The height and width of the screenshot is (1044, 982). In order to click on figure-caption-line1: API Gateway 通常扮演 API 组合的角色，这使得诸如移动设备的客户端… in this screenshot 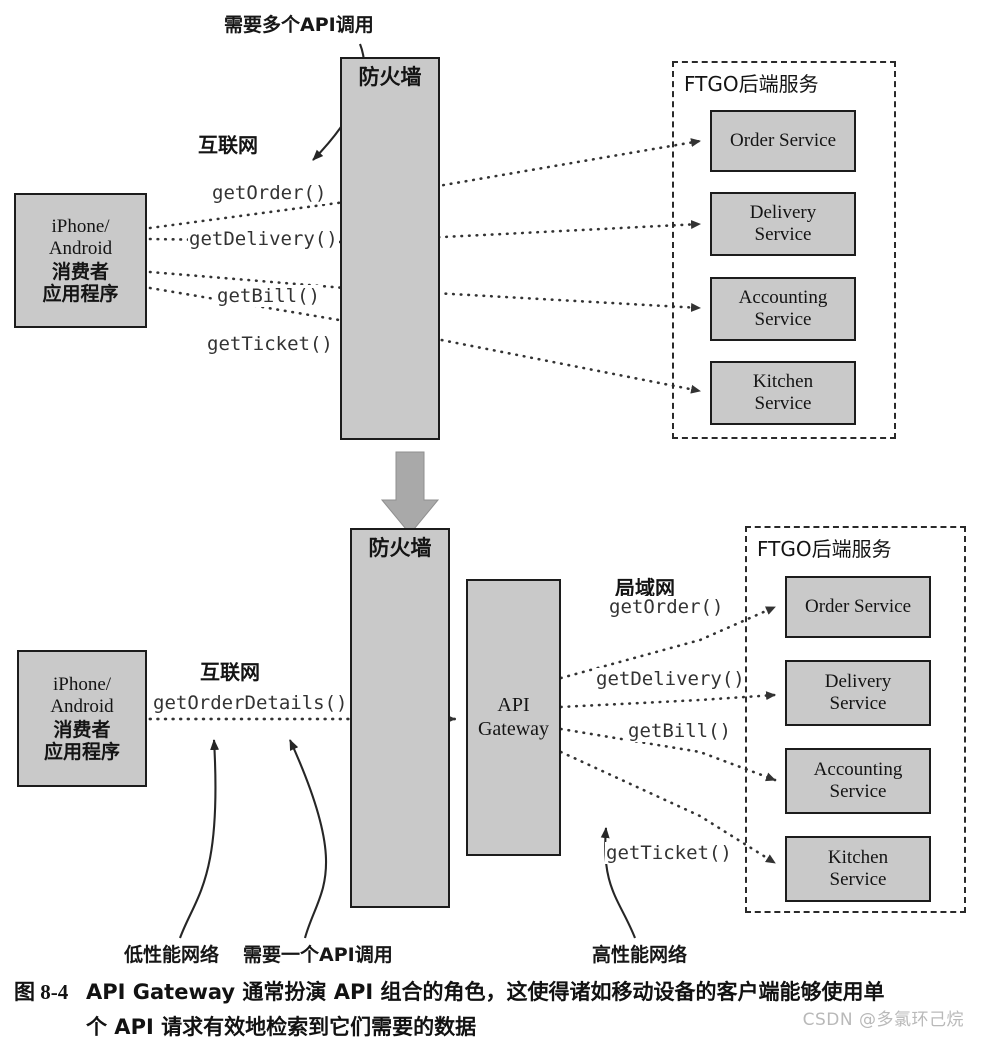, I will do `click(485, 992)`.